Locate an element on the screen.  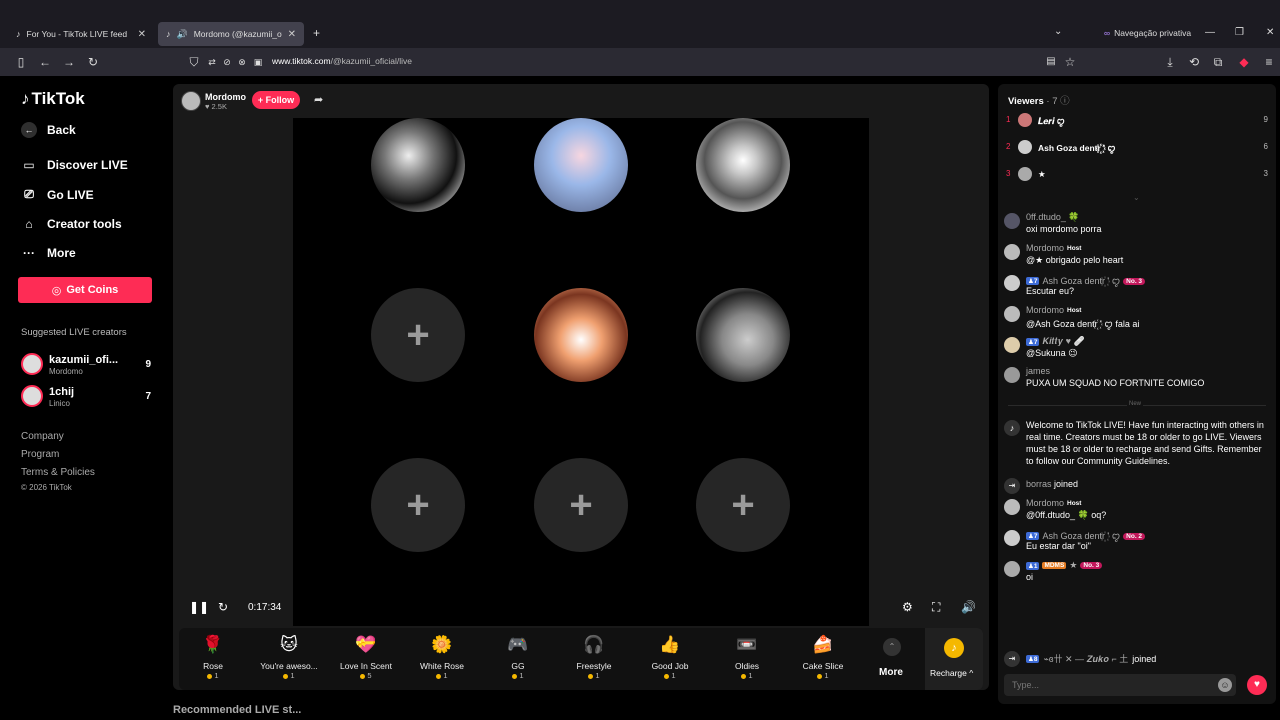
tab-list-chevron-icon: ⌄ is located at coordinates (1058, 31).